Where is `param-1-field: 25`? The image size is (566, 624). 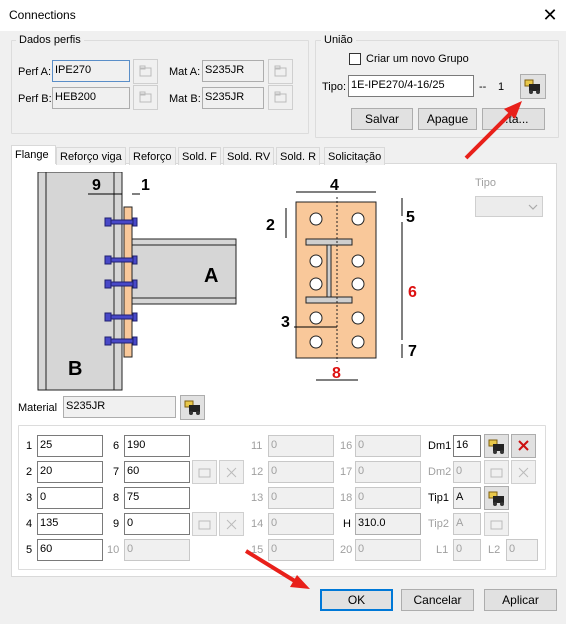 param-1-field: 25 is located at coordinates (70, 446).